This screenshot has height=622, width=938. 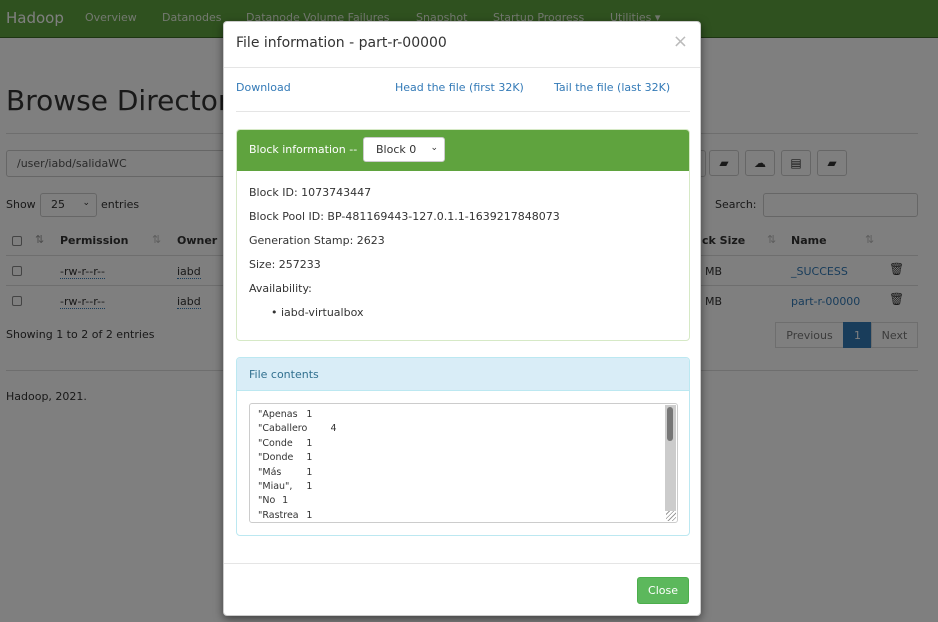 What do you see at coordinates (670, 424) in the screenshot?
I see `scrollbar-thumb` at bounding box center [670, 424].